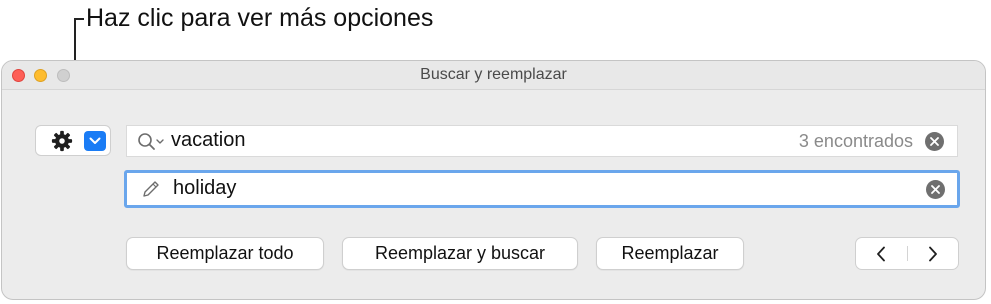 The height and width of the screenshot is (304, 991). Describe the element at coordinates (460, 253) in the screenshot. I see `replace-and-find-button: Reemplazar y buscar` at that location.